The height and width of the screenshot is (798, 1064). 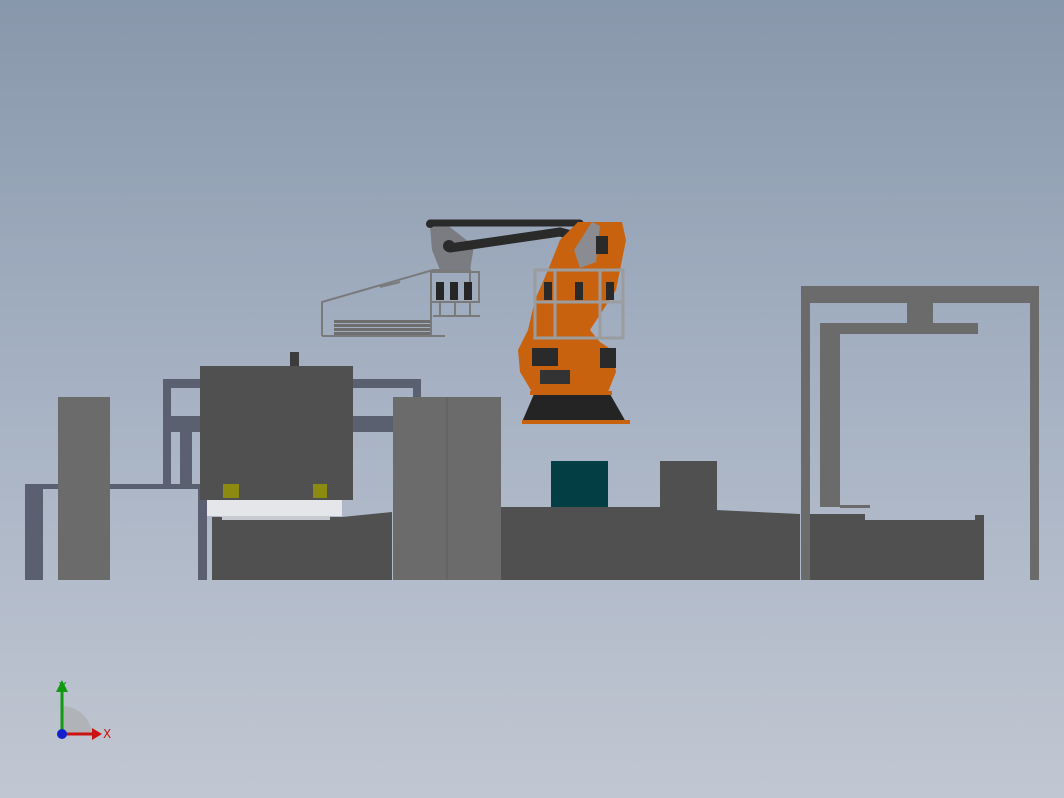 What do you see at coordinates (688, 485) in the screenshot?
I see `grey-box` at bounding box center [688, 485].